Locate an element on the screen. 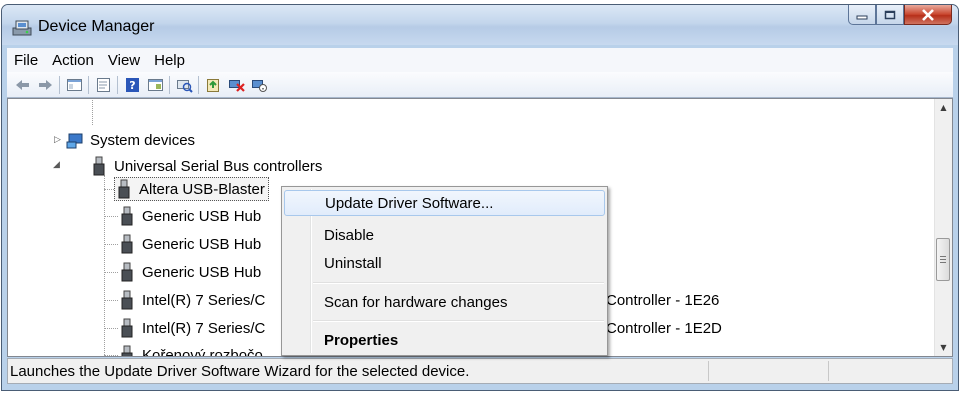 The image size is (960, 394). tree-node-label: Kořenový rozbočo is located at coordinates (202, 351).